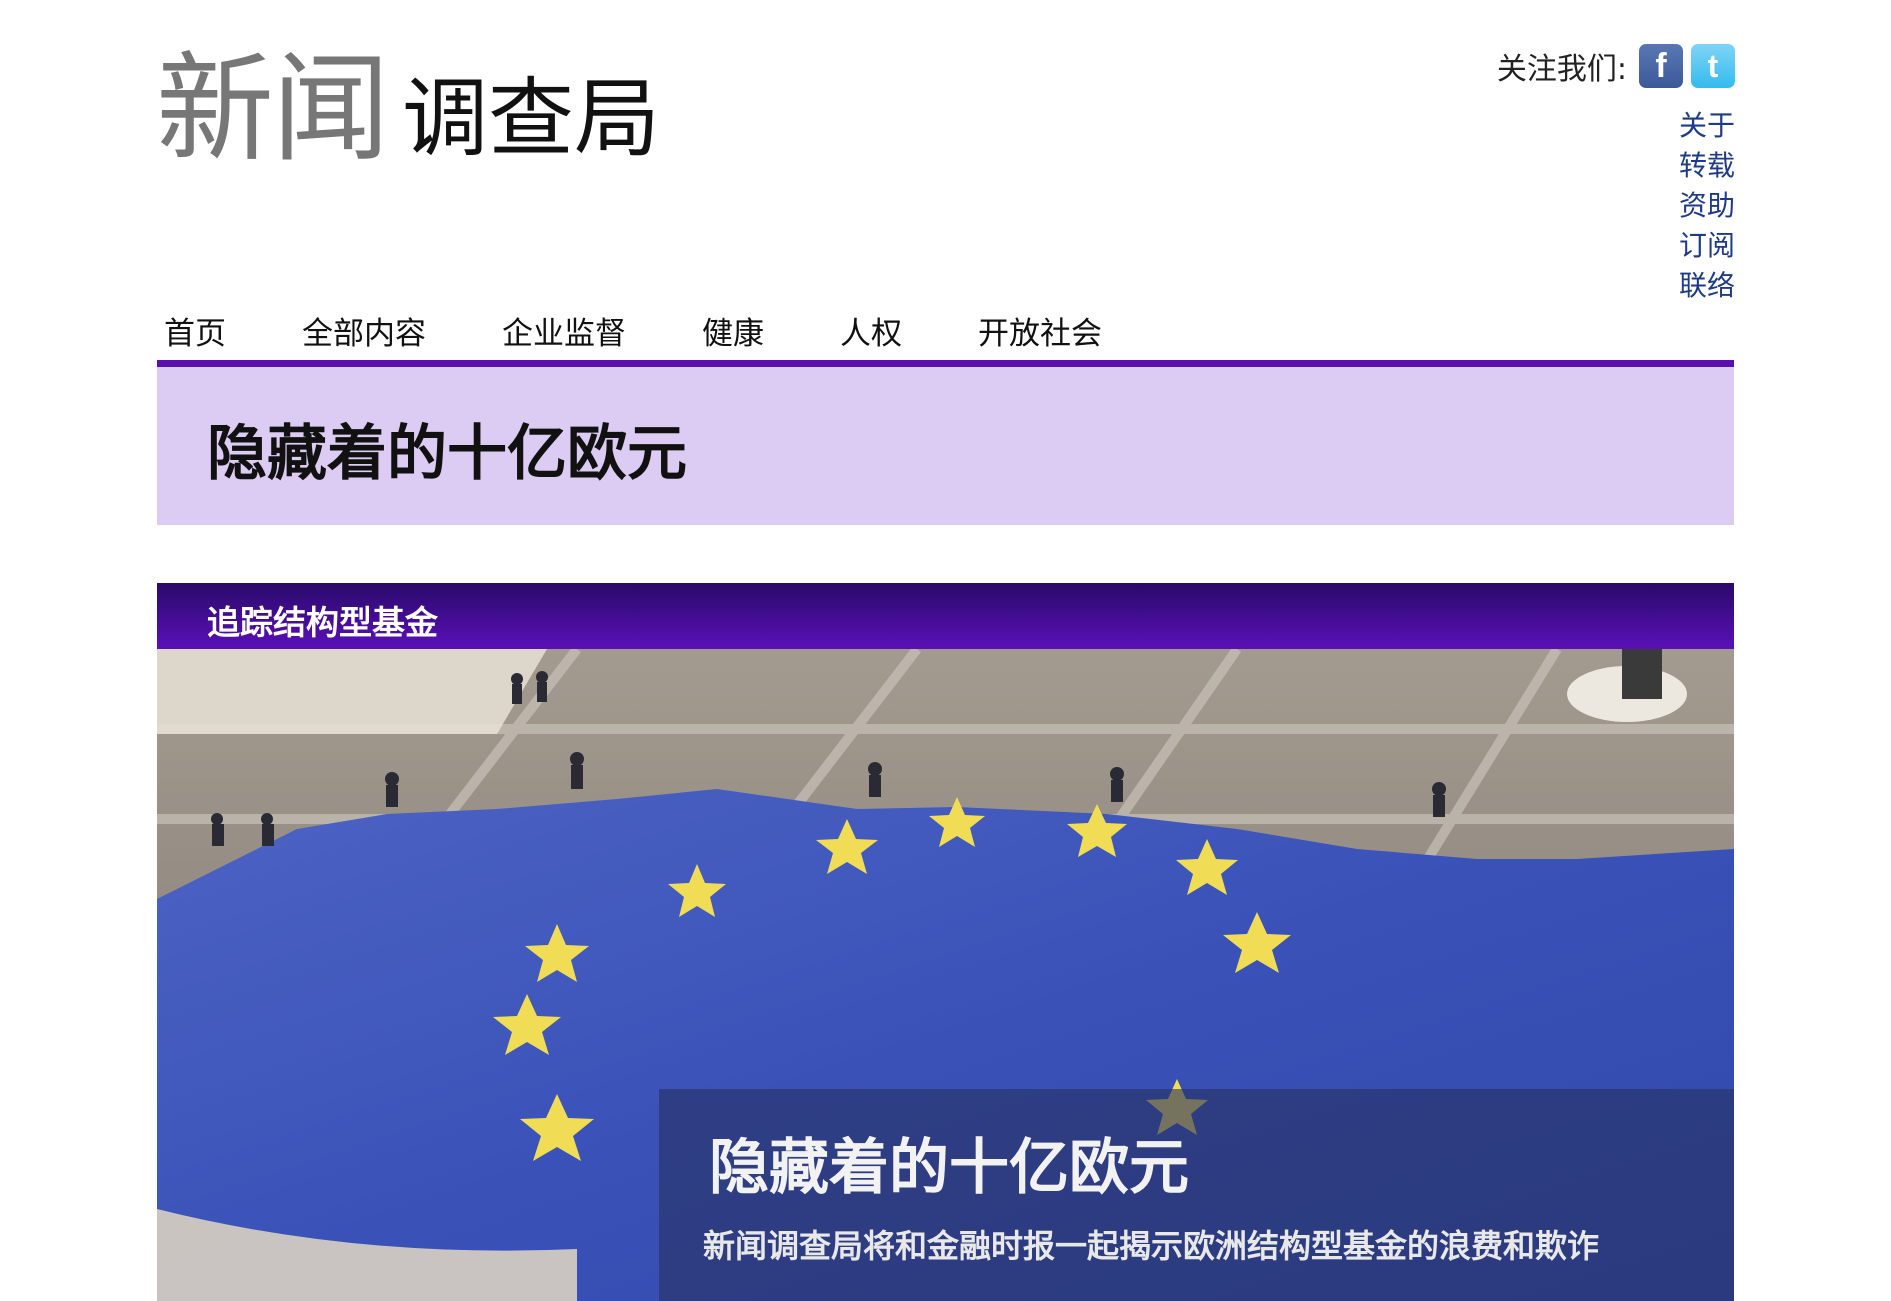 The image size is (1891, 1301). I want to click on follow-us: 关注我们: f t, so click(1616, 66).